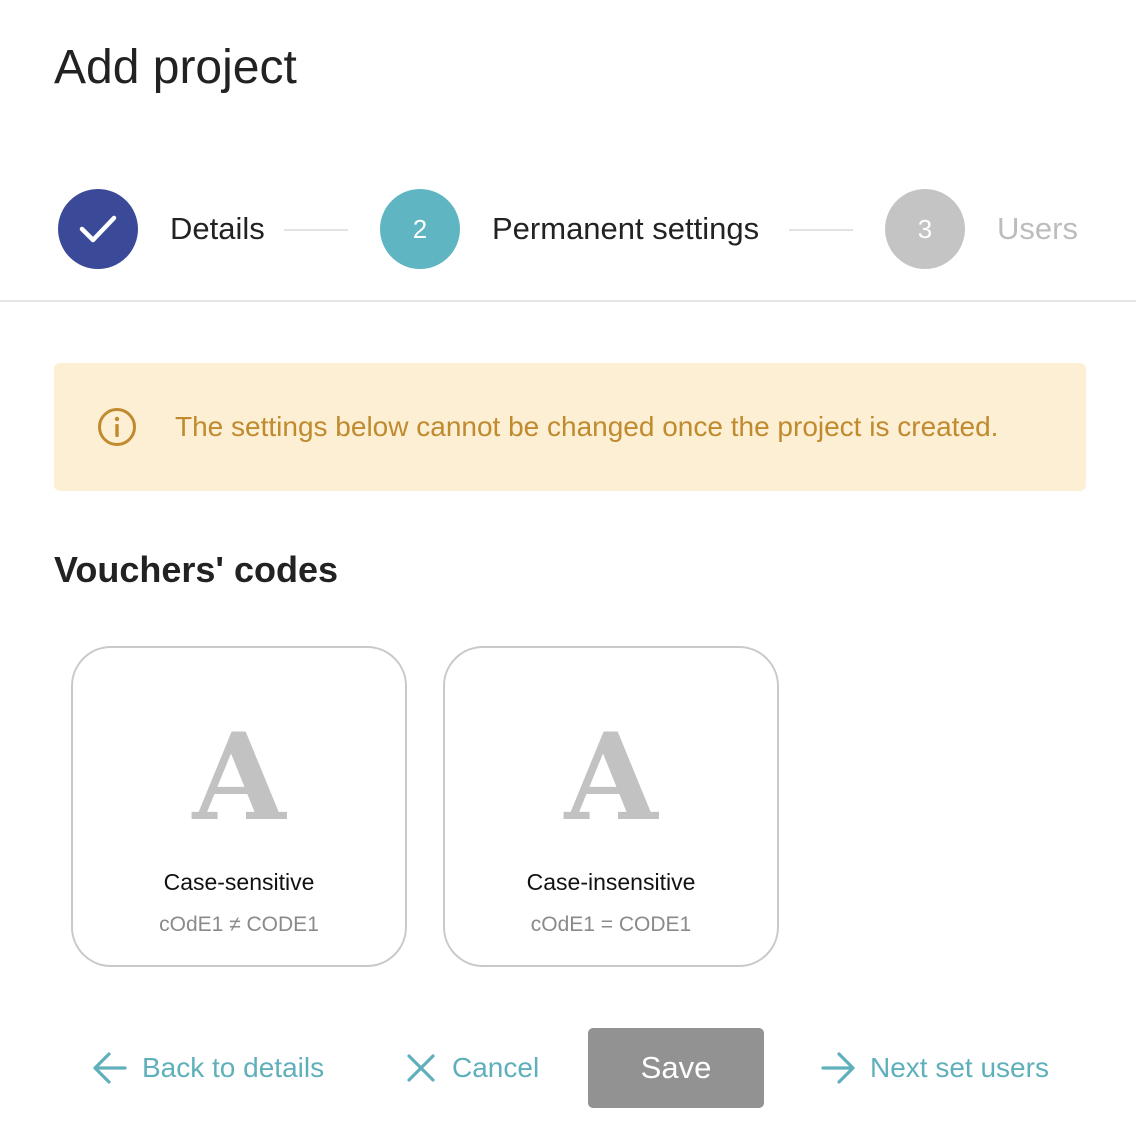  I want to click on option-title: Case-insensitive, so click(611, 882).